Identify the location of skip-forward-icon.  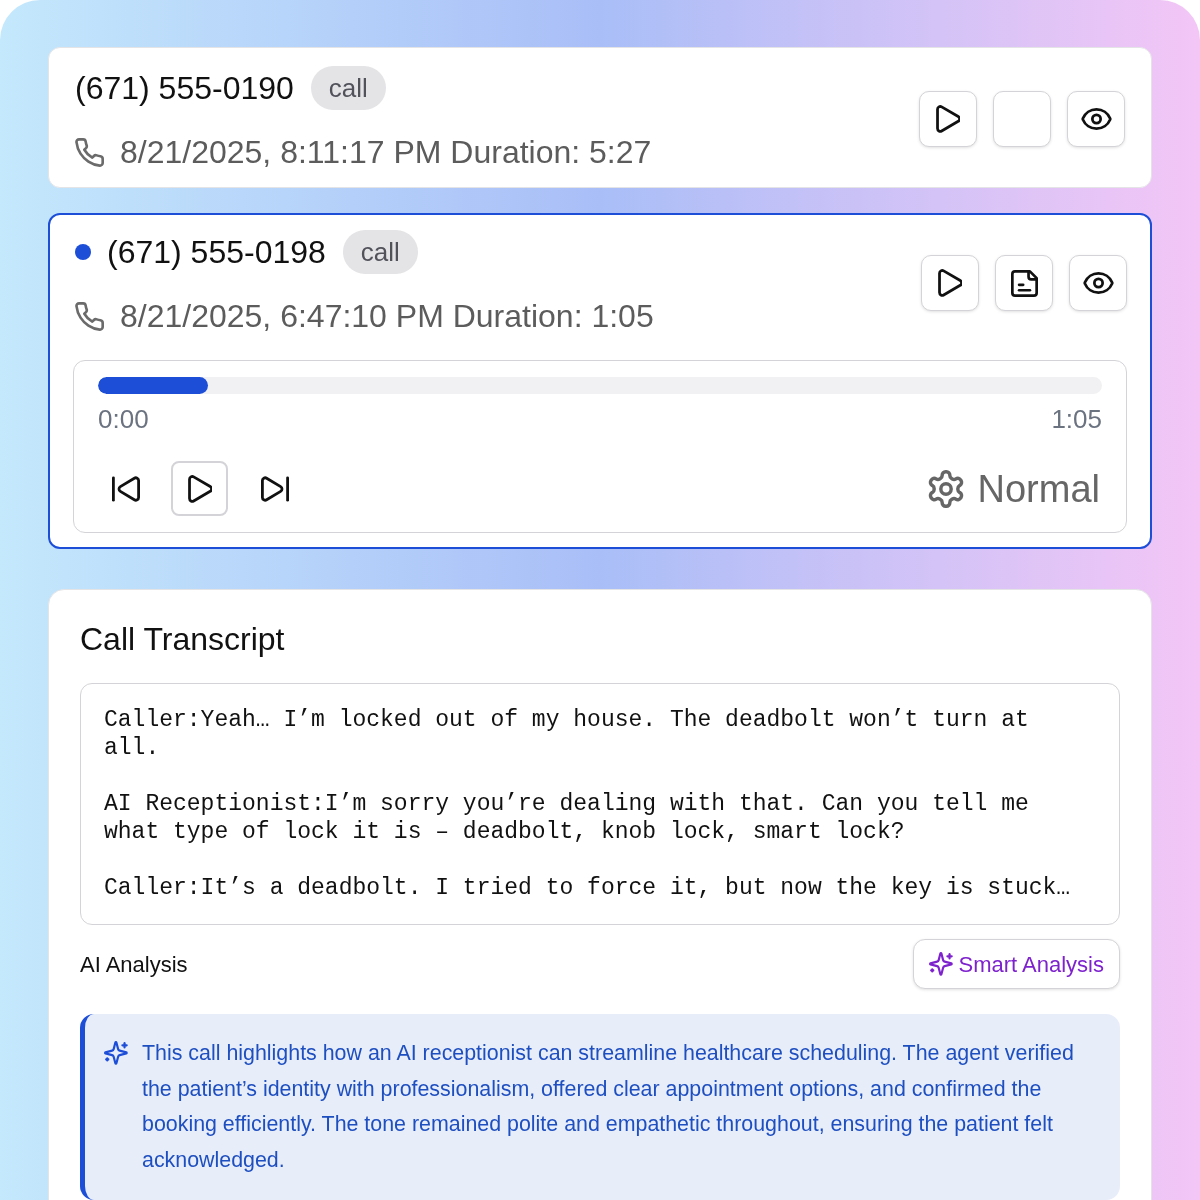
(275, 488).